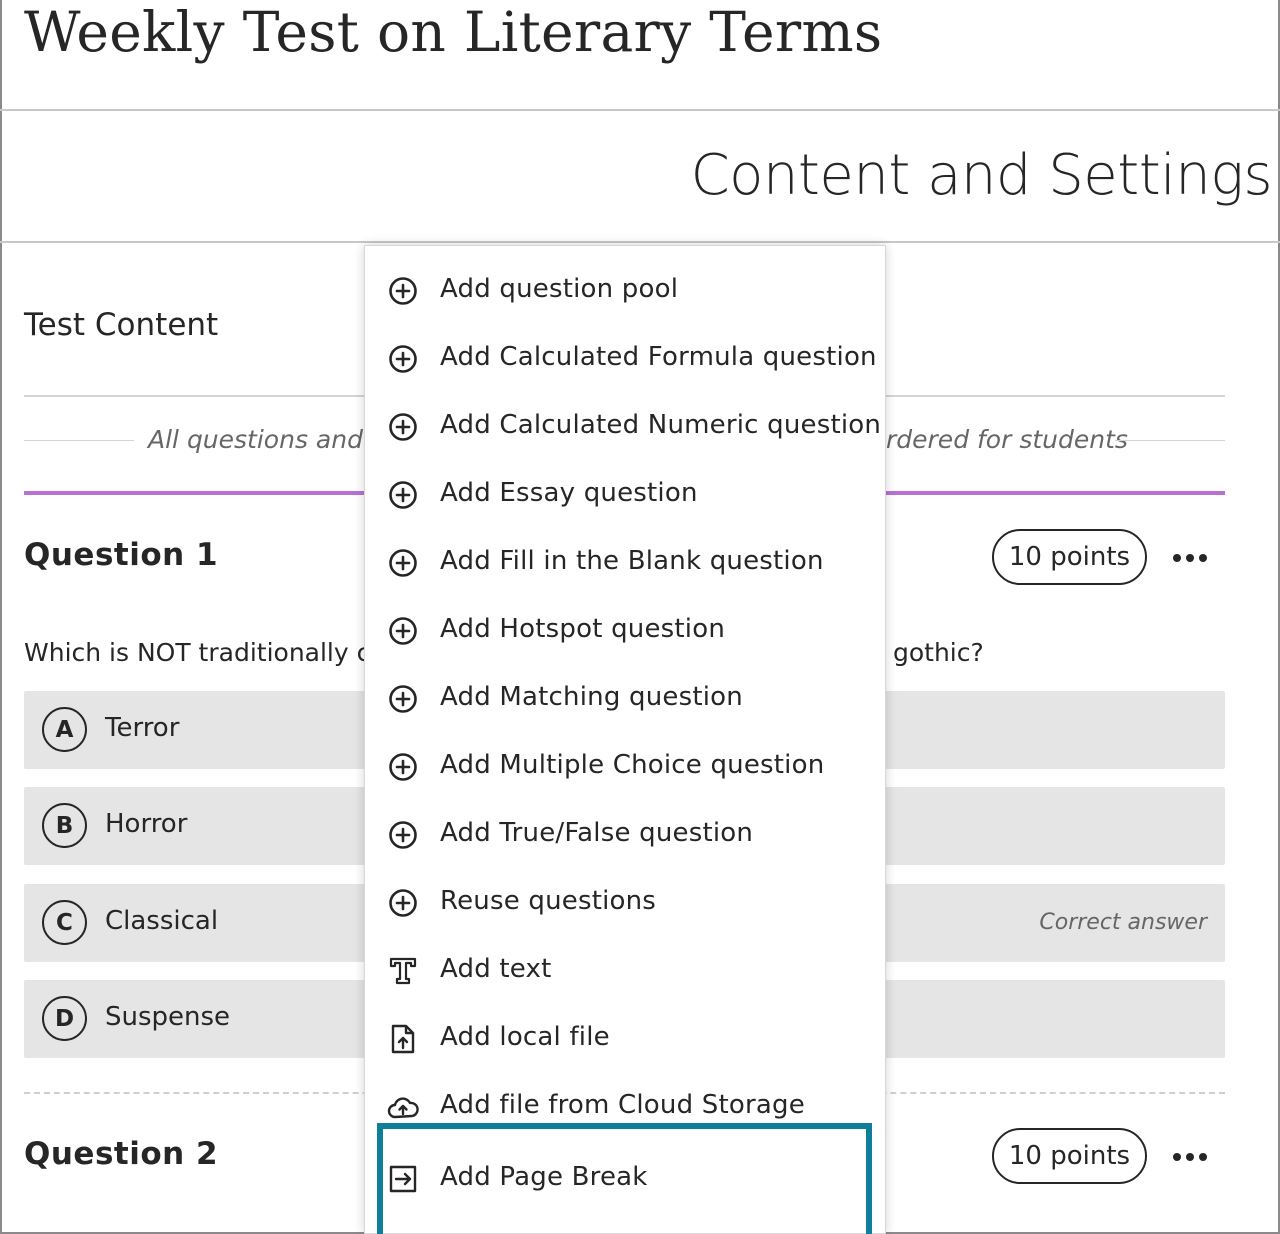 The height and width of the screenshot is (1234, 1280). I want to click on cloud-upload-icon, so click(403, 1107).